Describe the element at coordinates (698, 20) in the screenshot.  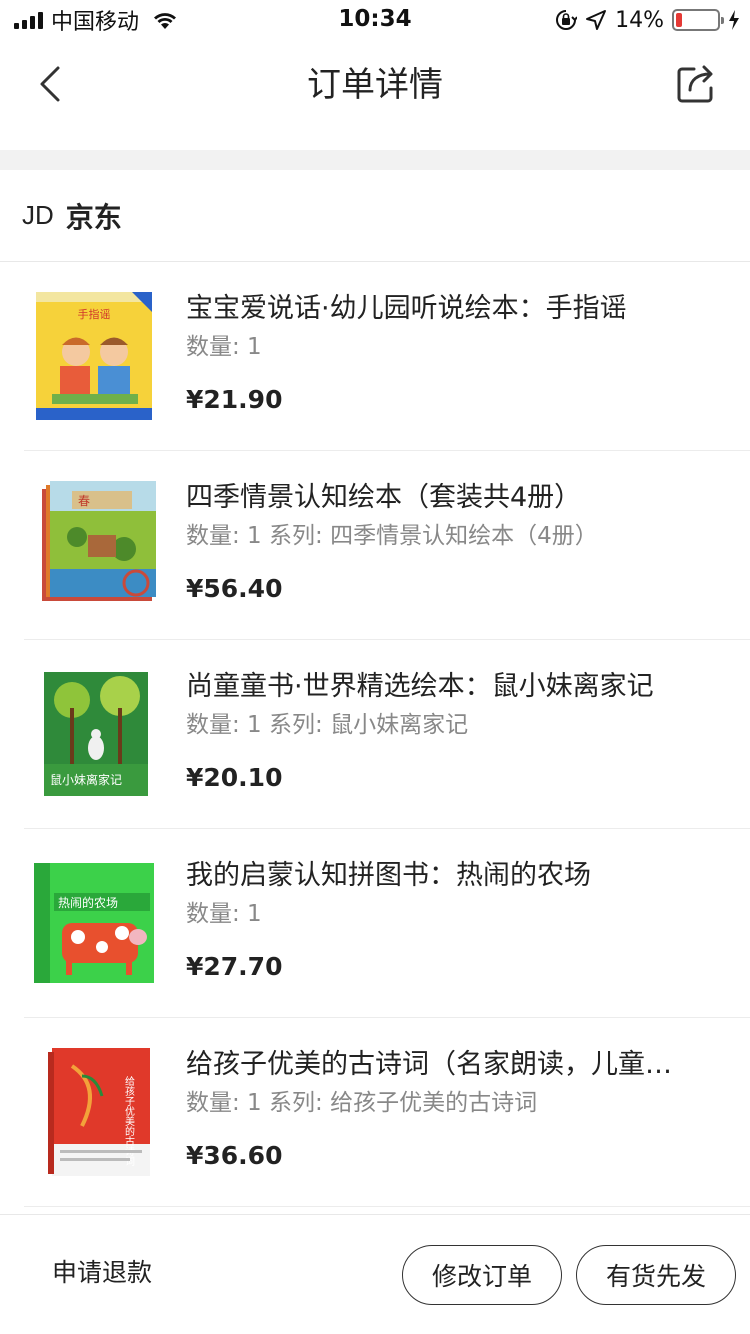
I see `battery-icon` at that location.